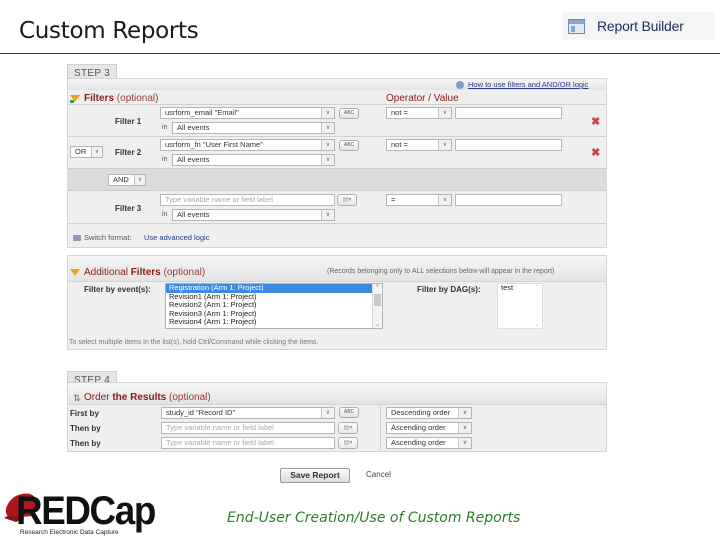 The height and width of the screenshot is (540, 720). Describe the element at coordinates (349, 412) in the screenshot. I see `sort1-abc-button: ABC` at that location.